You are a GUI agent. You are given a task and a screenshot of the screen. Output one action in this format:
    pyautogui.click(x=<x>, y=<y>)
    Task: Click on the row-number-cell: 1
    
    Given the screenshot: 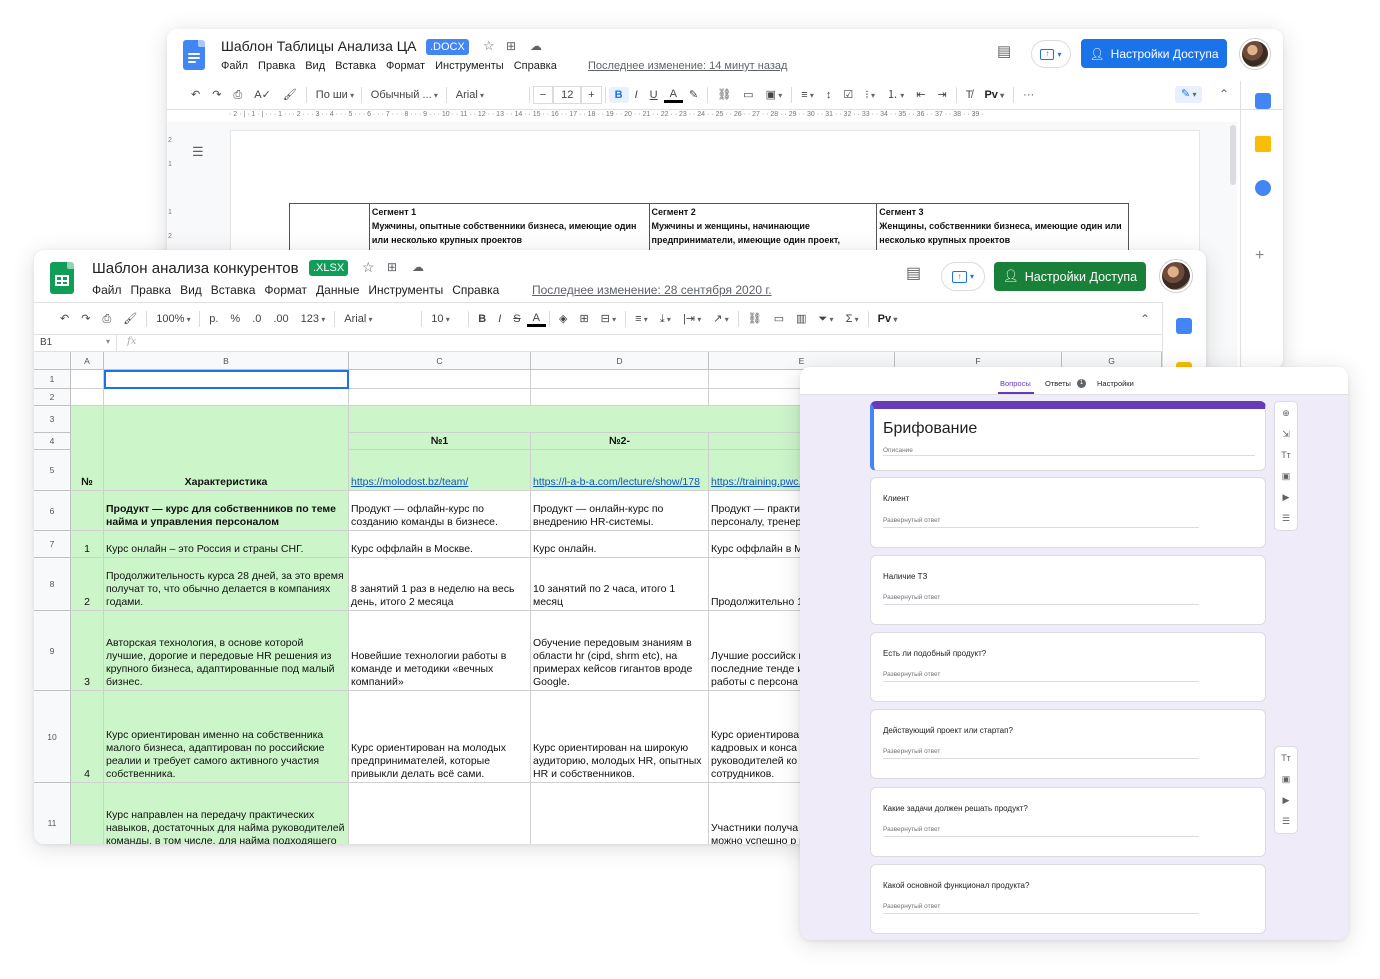 What is the action you would take?
    pyautogui.click(x=87, y=544)
    